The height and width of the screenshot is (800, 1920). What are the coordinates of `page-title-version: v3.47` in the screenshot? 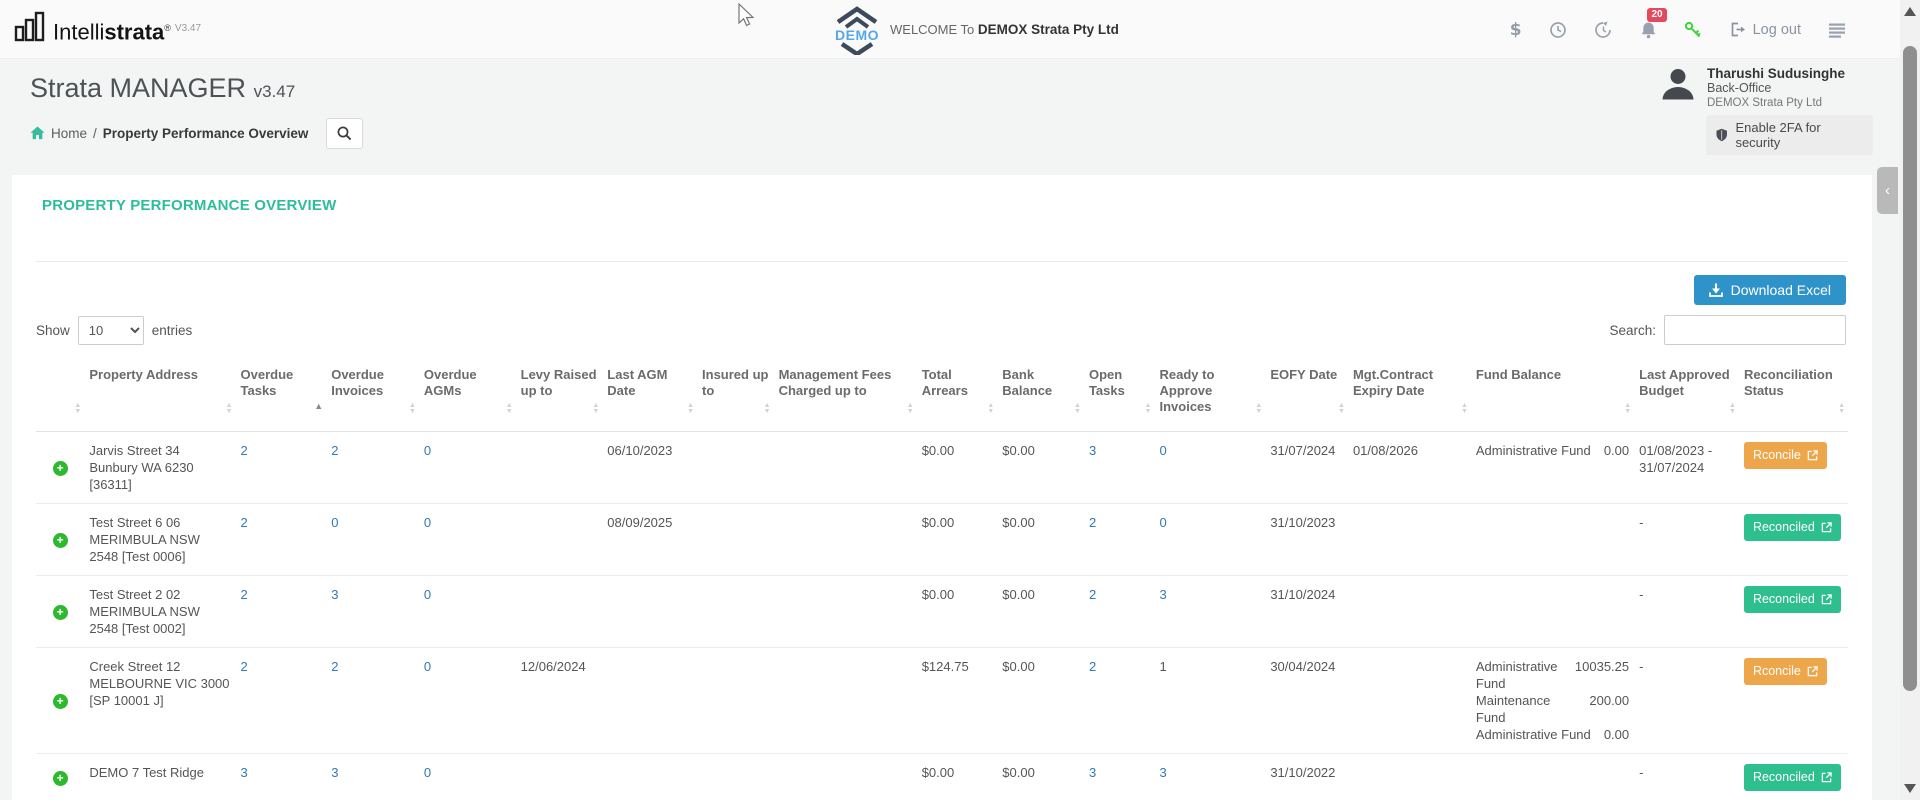 It's located at (274, 91).